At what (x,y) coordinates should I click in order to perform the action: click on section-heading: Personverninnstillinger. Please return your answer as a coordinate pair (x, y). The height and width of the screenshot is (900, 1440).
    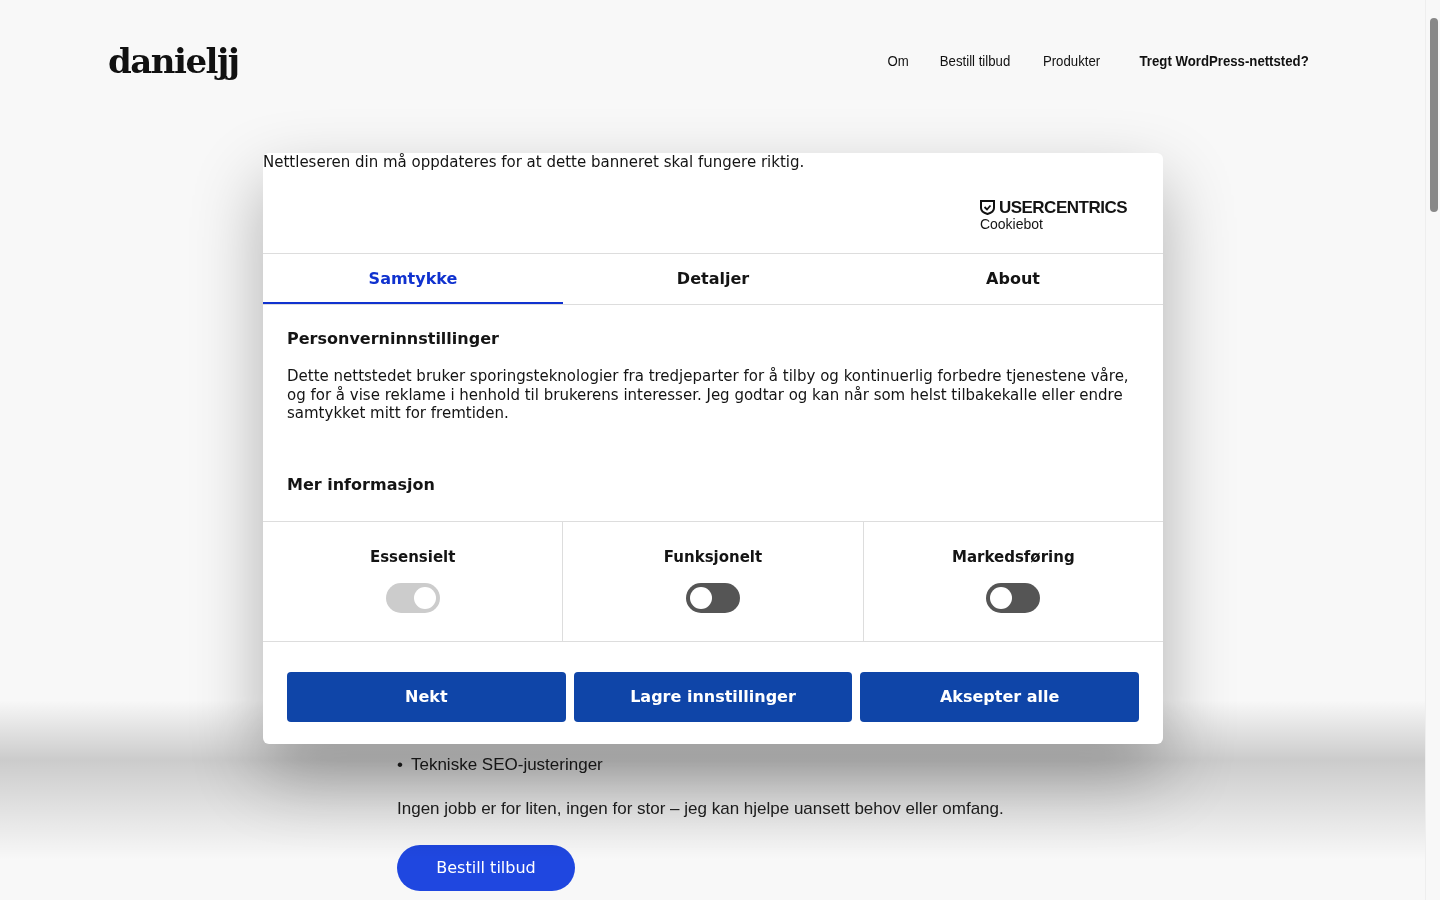
    Looking at the image, I should click on (393, 338).